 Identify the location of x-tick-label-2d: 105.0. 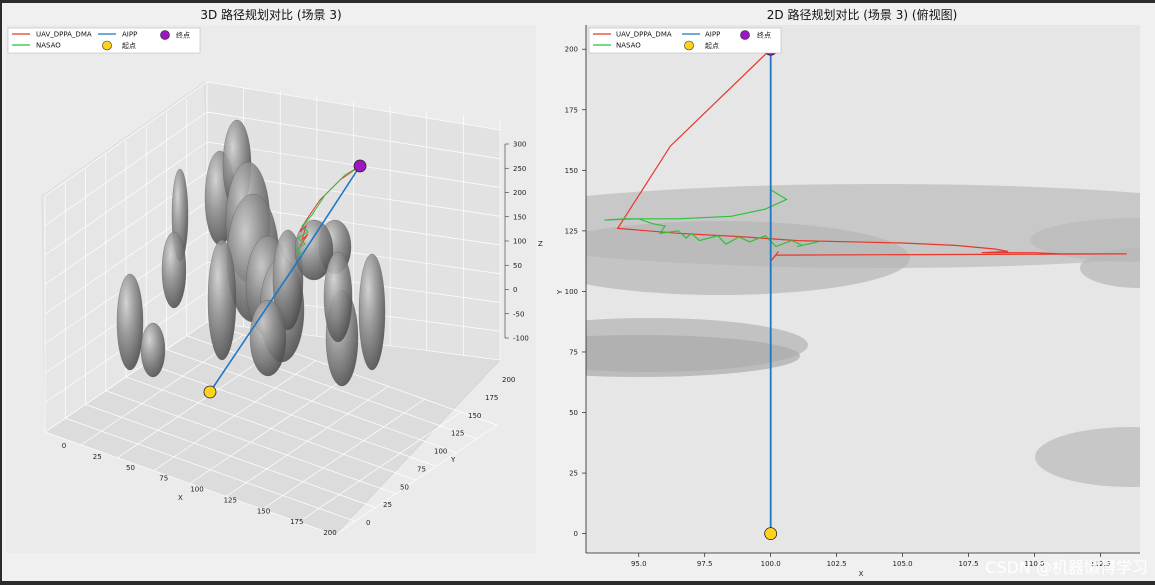
(903, 564).